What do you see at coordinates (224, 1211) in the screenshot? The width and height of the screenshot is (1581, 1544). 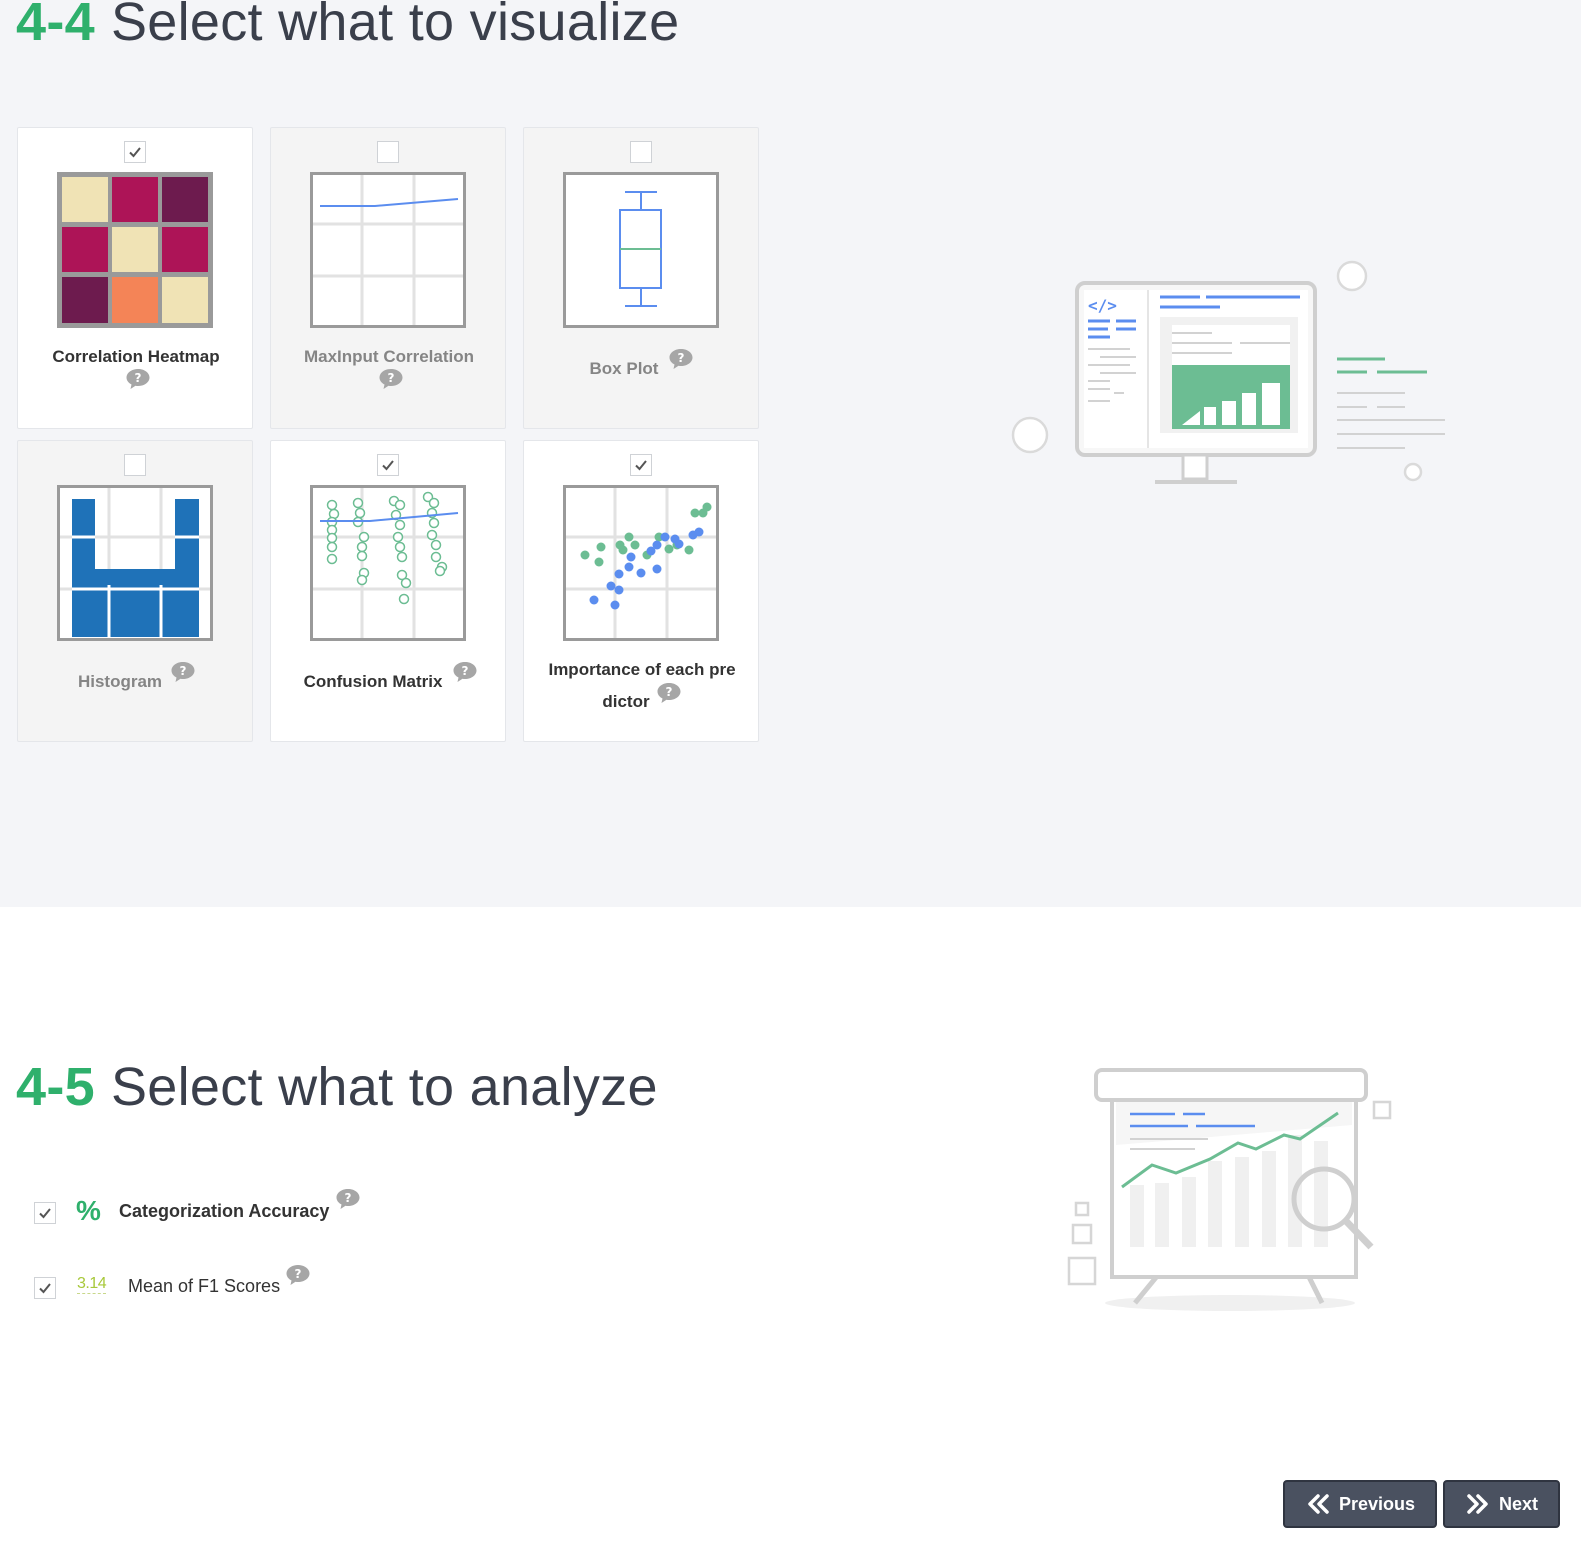 I see `categorization-accuracy-label: Categorization Accuracy` at bounding box center [224, 1211].